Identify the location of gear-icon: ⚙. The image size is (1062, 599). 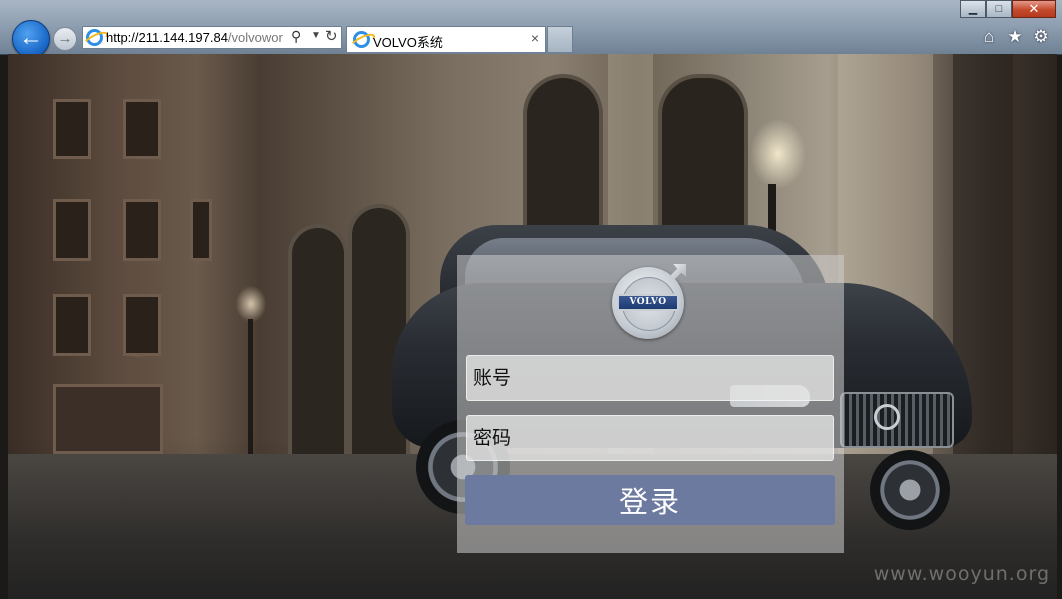
(1041, 37).